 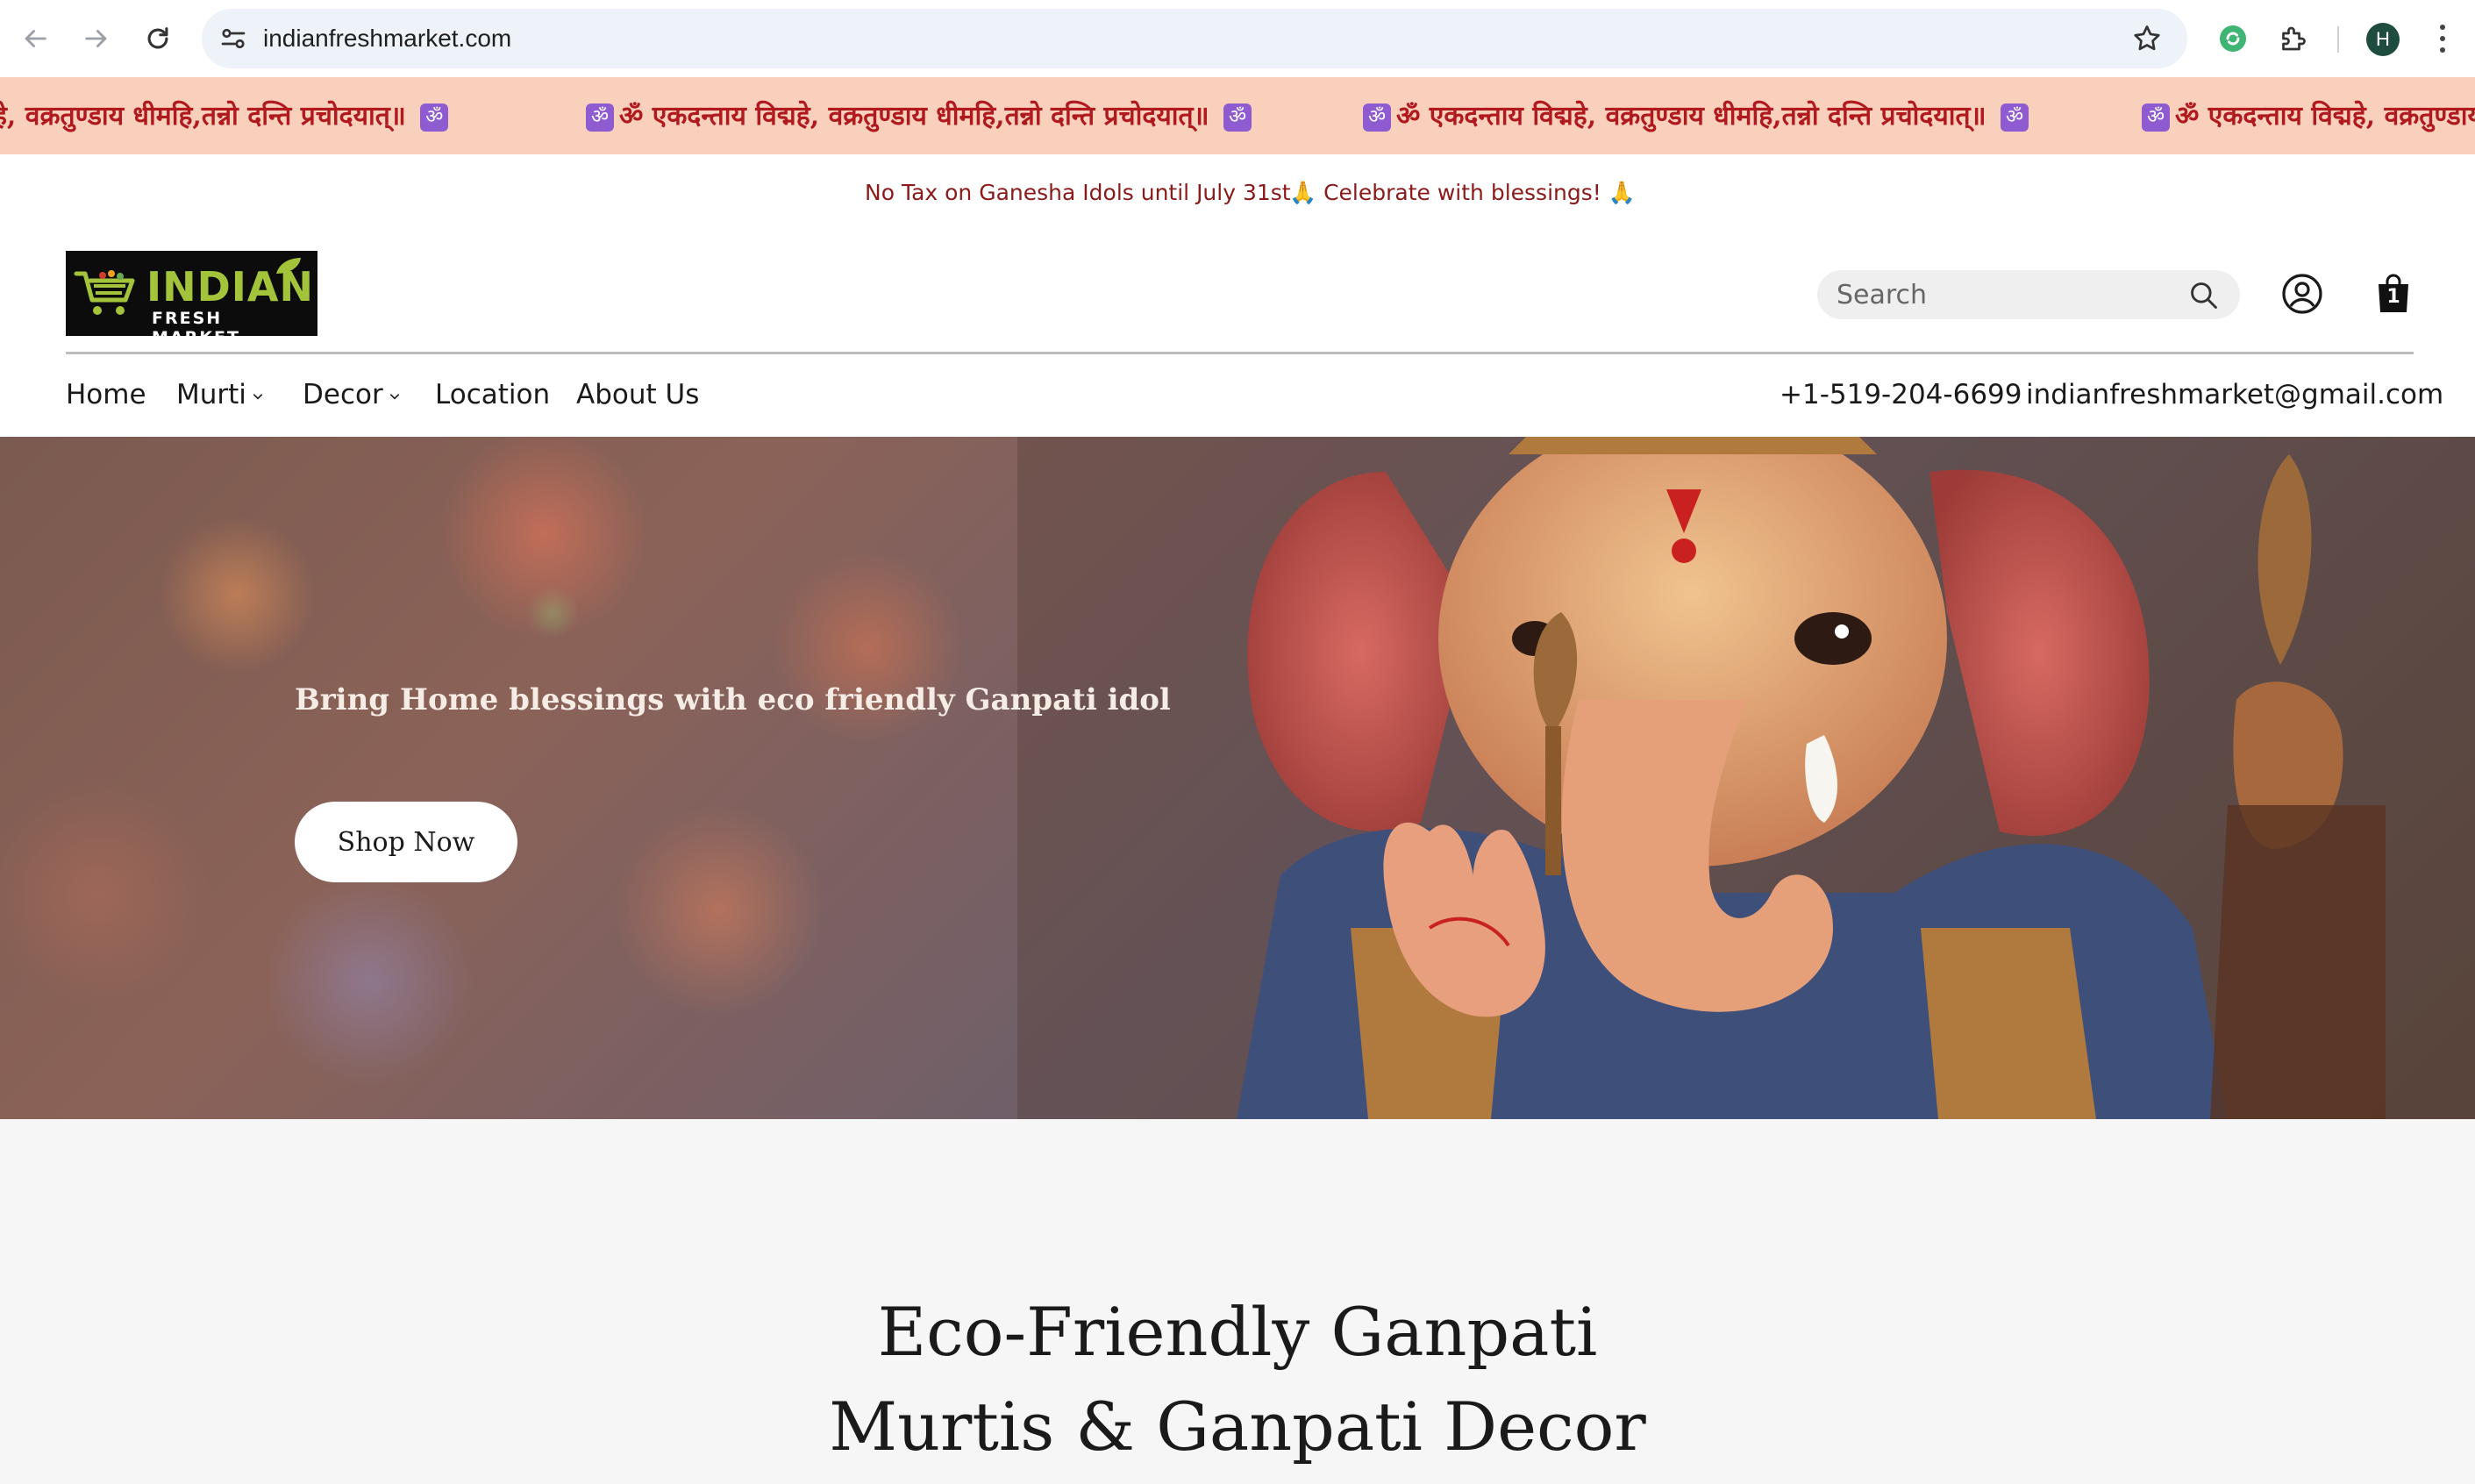 I want to click on cart-count-badge: 1, so click(x=2393, y=297).